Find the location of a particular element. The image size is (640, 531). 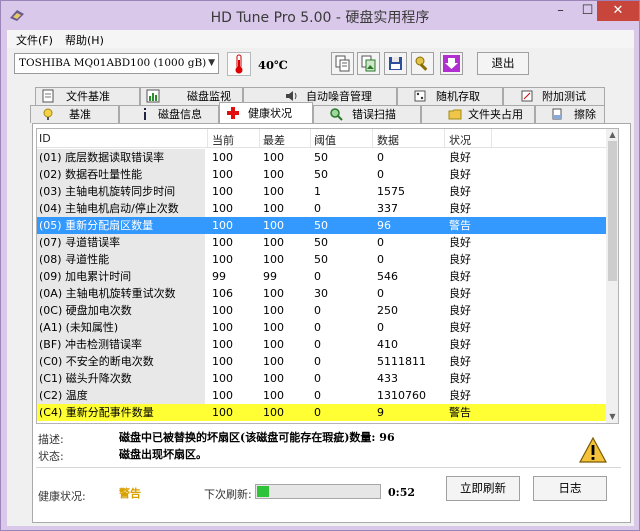

refresh-now-button: 立即刷新 is located at coordinates (483, 488).